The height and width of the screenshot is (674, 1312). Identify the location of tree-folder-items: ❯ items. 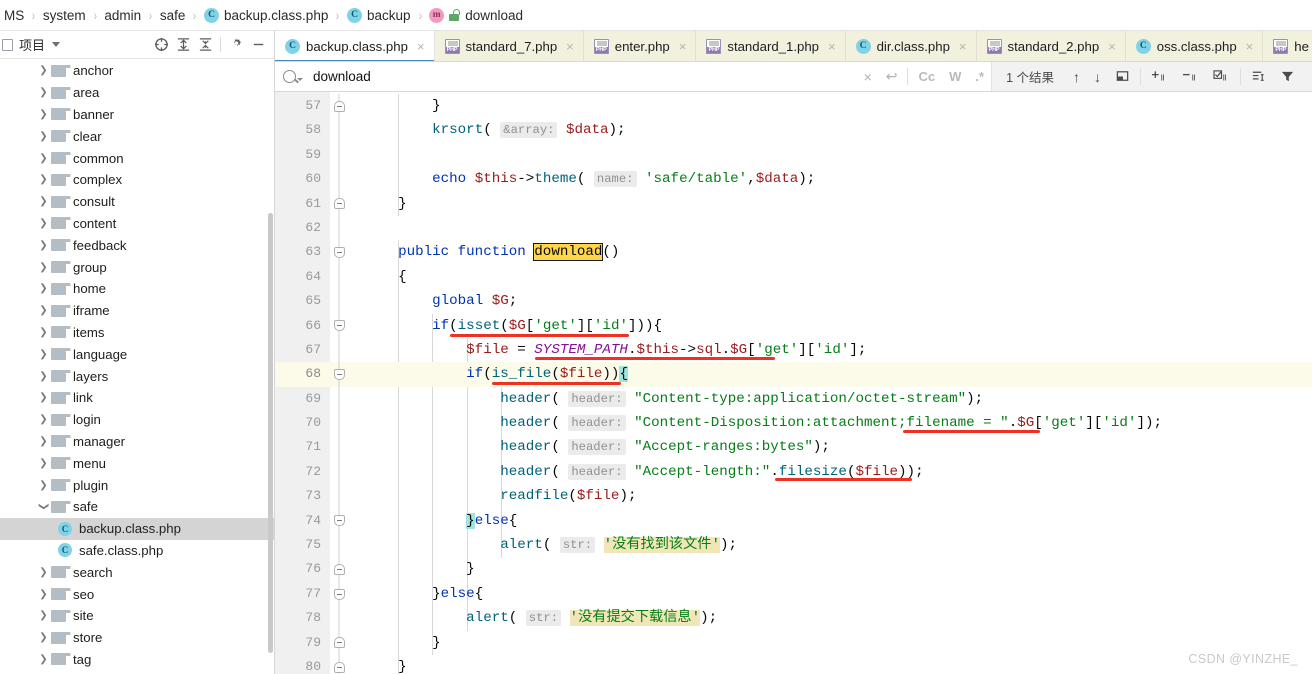
(137, 333).